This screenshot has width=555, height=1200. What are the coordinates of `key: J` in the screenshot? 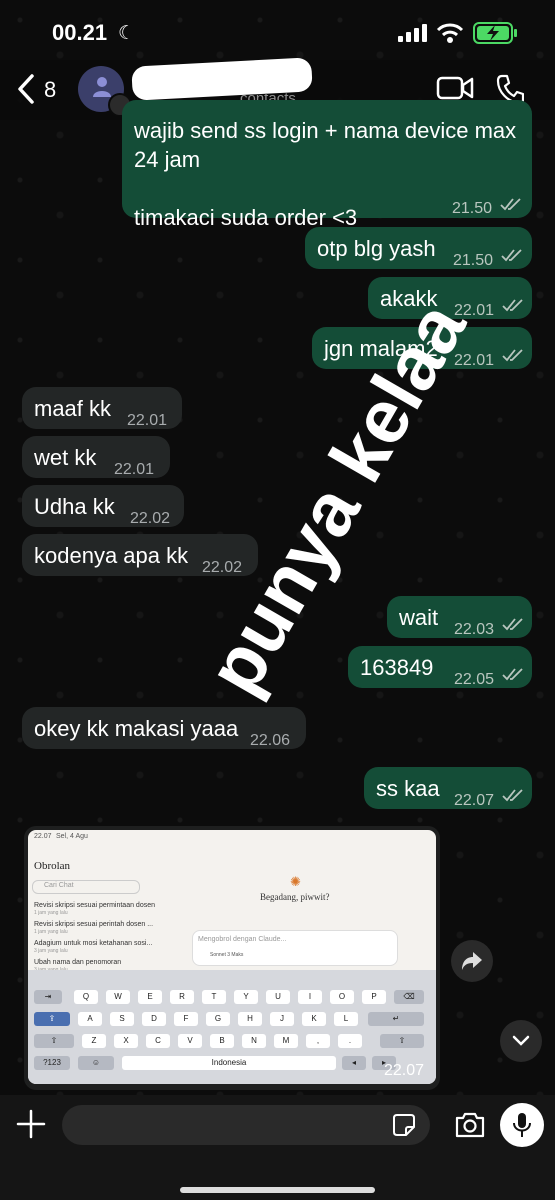 It's located at (282, 1019).